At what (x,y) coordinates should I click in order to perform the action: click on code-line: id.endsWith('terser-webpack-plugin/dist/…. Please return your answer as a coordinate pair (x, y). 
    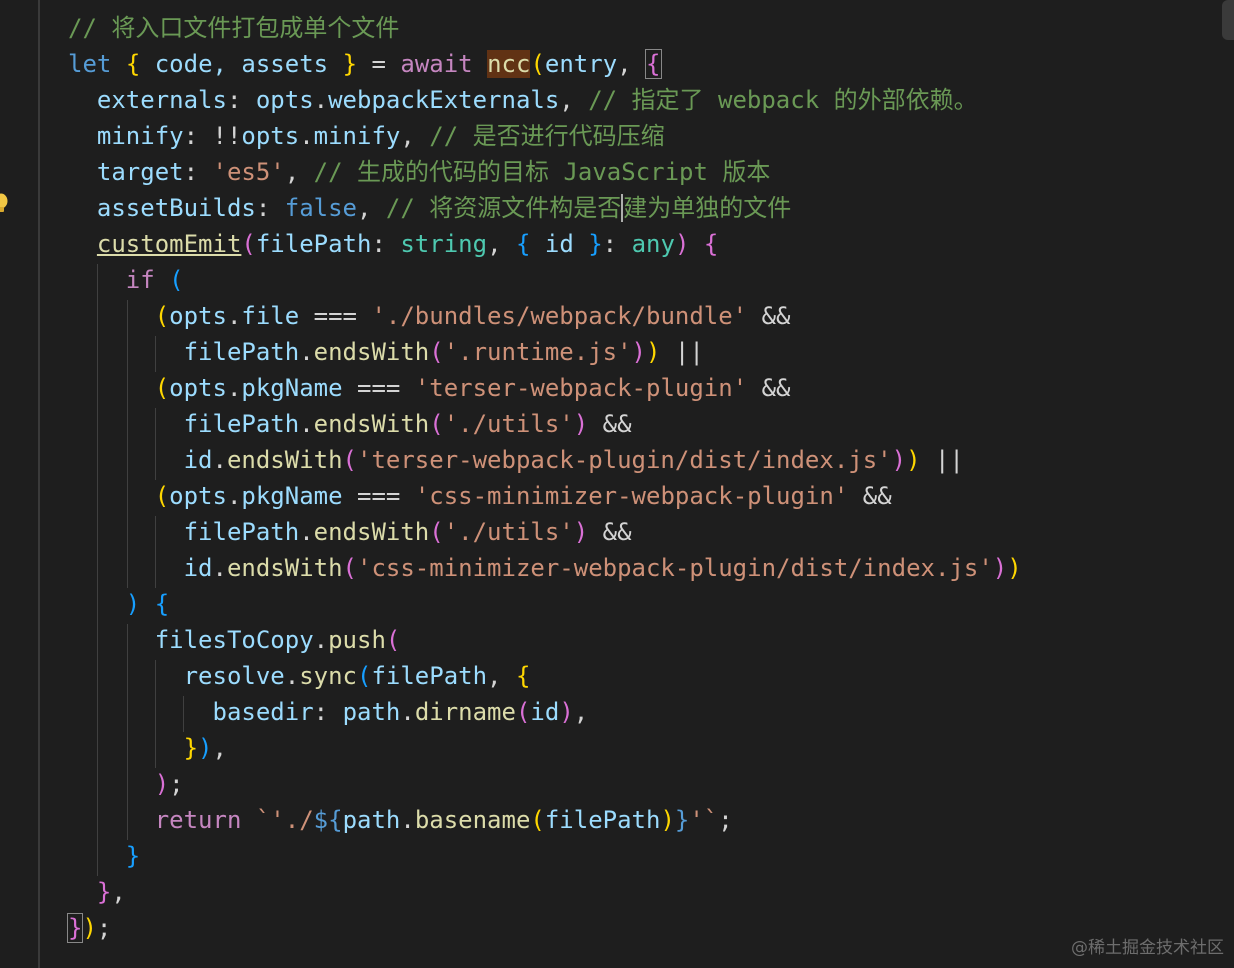
    Looking at the image, I should click on (617, 460).